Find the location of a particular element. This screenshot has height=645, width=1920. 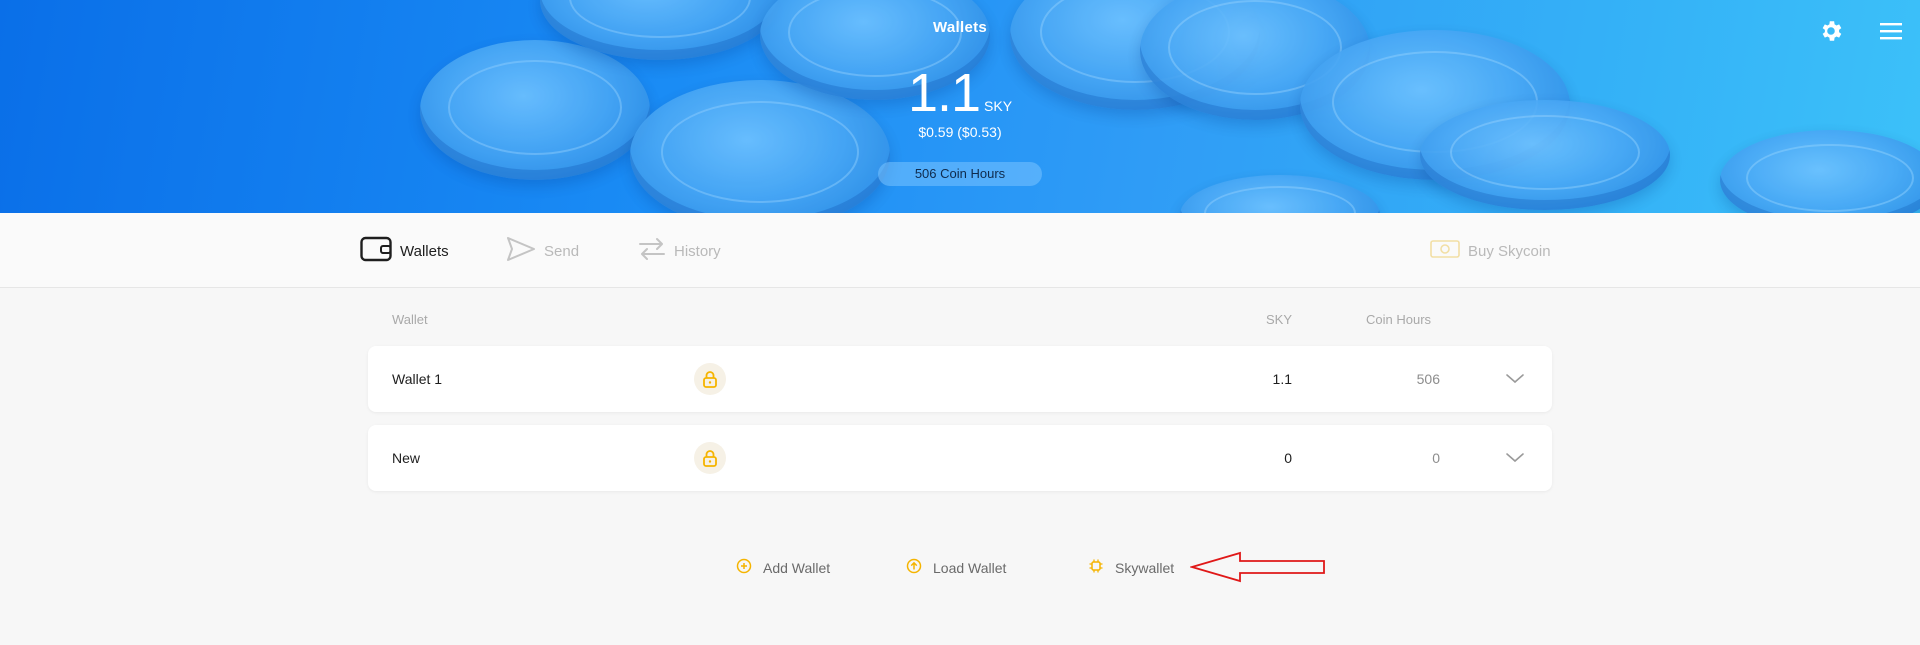

balance-unit: SKY is located at coordinates (998, 106).